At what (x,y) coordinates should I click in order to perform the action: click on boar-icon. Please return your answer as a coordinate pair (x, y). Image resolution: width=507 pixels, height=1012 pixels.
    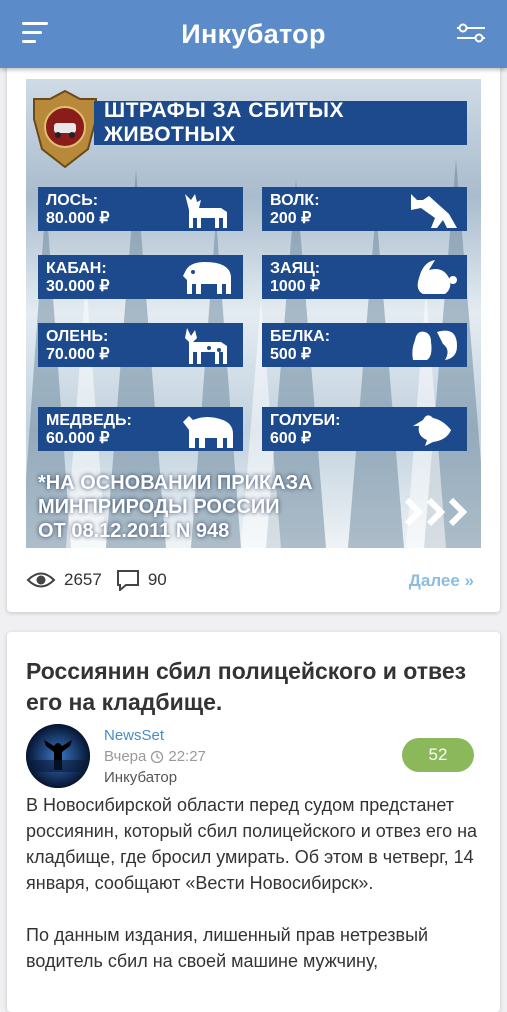
    Looking at the image, I should click on (207, 278).